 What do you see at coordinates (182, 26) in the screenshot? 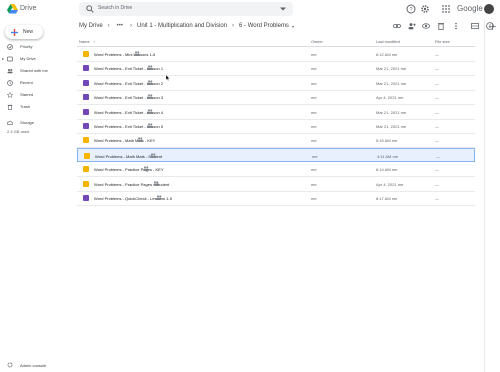
I see `breadcrumb-unit-1: Unit 1 - Multiplication and Division` at bounding box center [182, 26].